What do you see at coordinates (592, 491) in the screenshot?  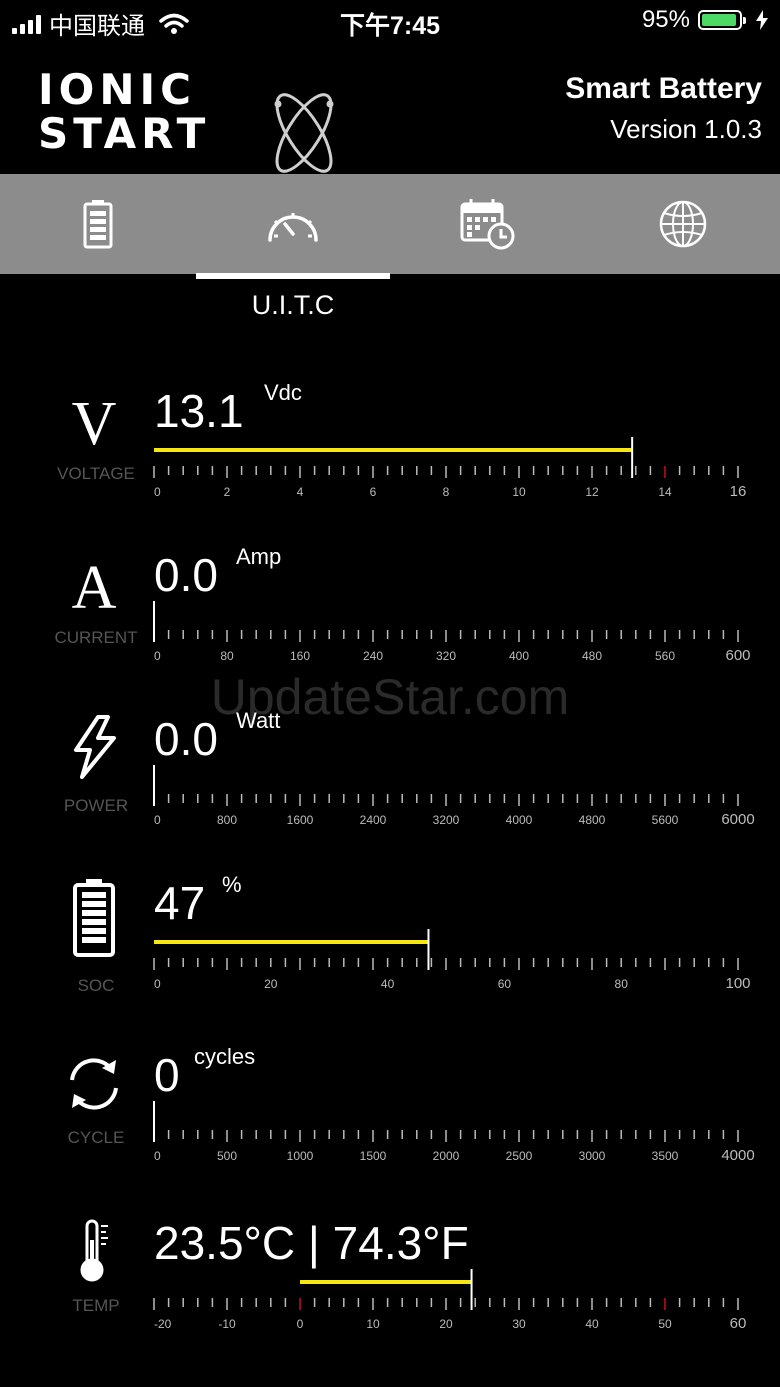 I see `scale-label: 12` at bounding box center [592, 491].